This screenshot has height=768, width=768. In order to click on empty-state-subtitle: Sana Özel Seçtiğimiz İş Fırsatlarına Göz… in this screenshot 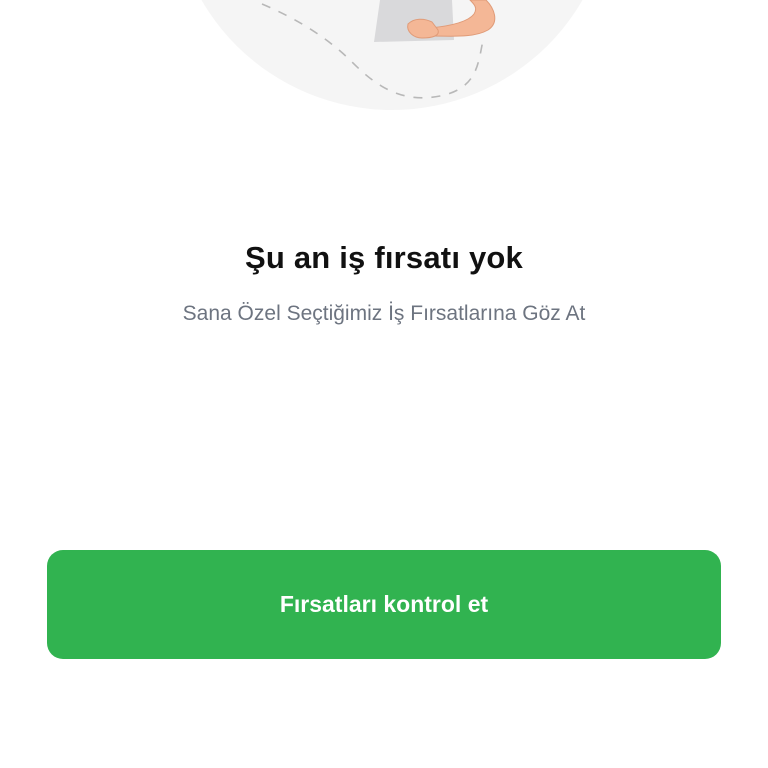, I will do `click(384, 313)`.